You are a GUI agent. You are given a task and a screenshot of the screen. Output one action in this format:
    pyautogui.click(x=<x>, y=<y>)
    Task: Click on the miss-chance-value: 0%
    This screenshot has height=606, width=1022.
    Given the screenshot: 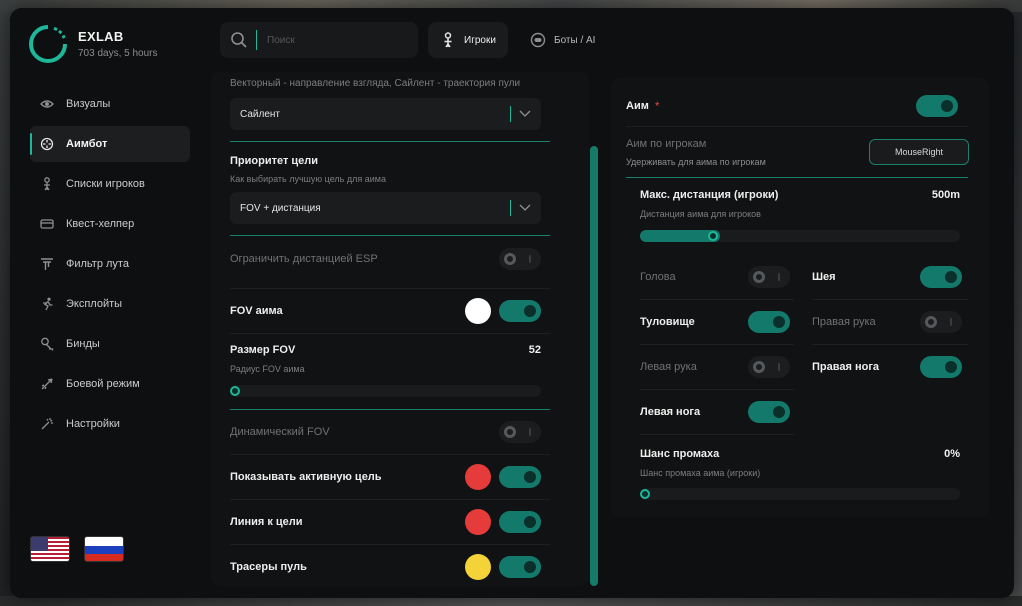 What is the action you would take?
    pyautogui.click(x=952, y=454)
    